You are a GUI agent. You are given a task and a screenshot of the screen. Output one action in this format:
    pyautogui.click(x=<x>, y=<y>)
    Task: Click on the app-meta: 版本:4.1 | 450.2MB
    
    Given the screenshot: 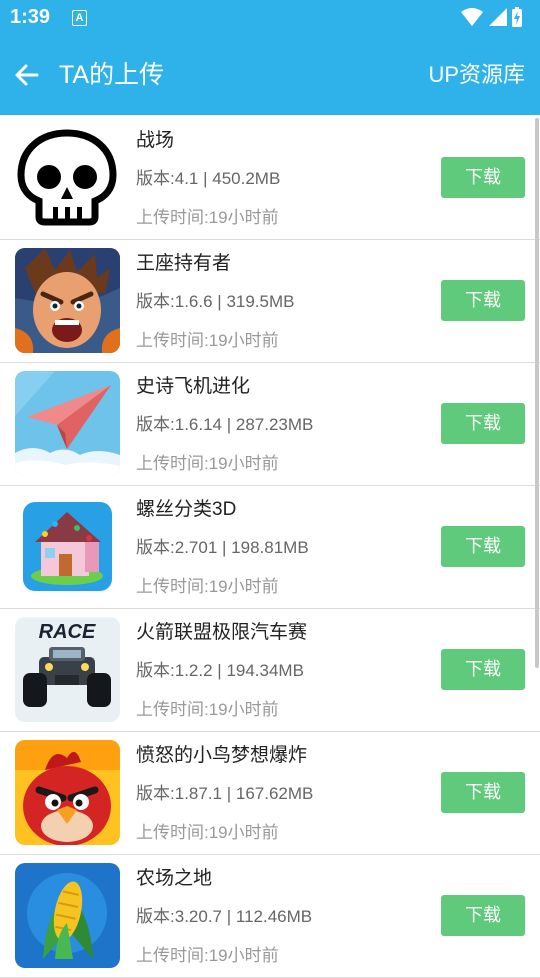 What is the action you would take?
    pyautogui.click(x=208, y=179)
    